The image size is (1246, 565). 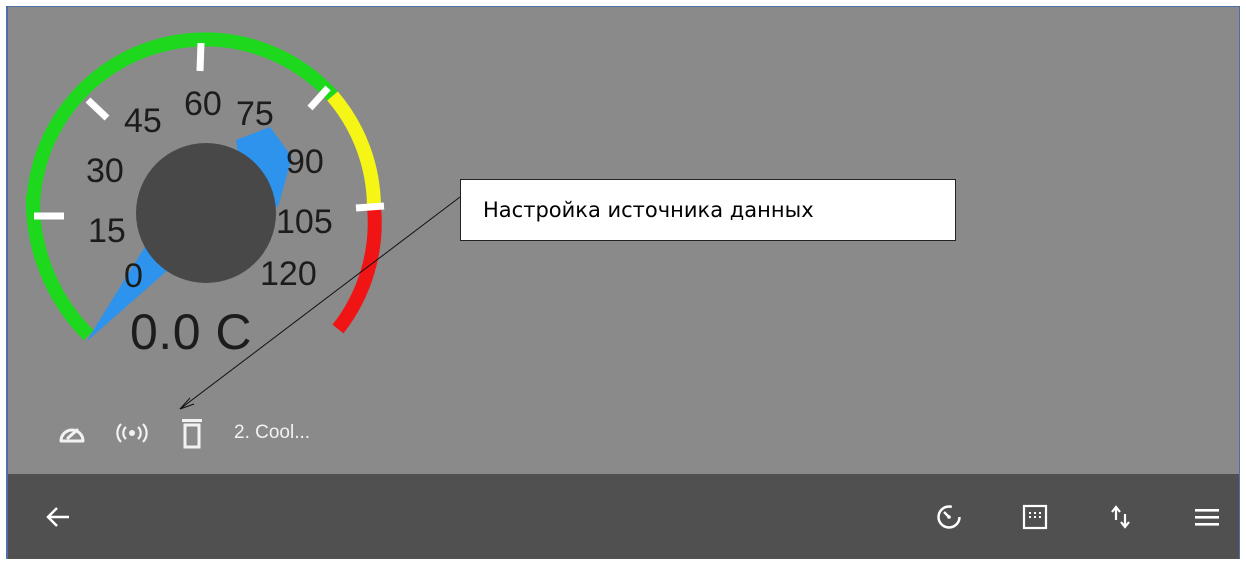 What do you see at coordinates (203, 104) in the screenshot?
I see `gauge-tick-label: 60` at bounding box center [203, 104].